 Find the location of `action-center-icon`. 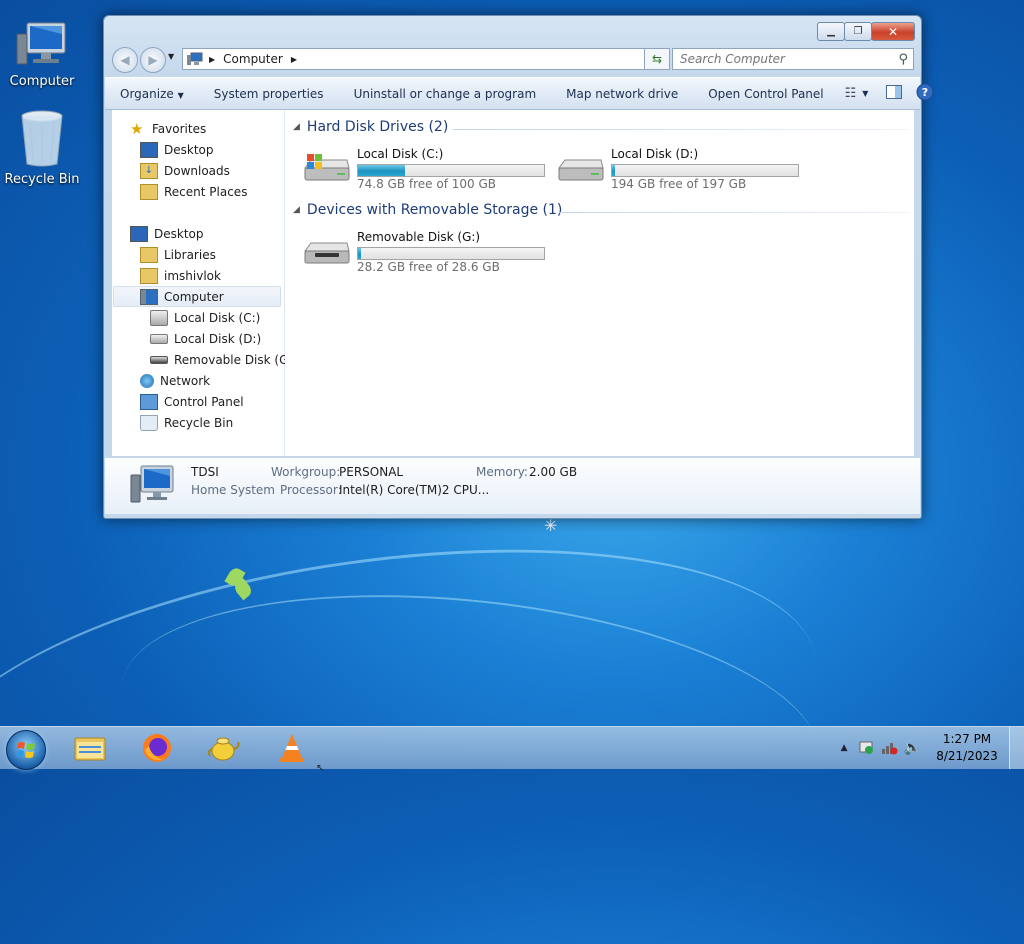

action-center-icon is located at coordinates (866, 748).